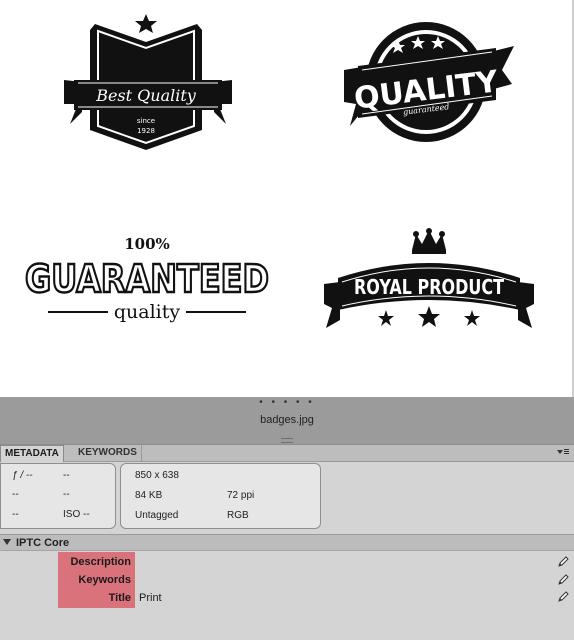 Image resolution: width=574 pixels, height=640 pixels. What do you see at coordinates (108, 453) in the screenshot?
I see `tab-keywords: KEYWORDS` at bounding box center [108, 453].